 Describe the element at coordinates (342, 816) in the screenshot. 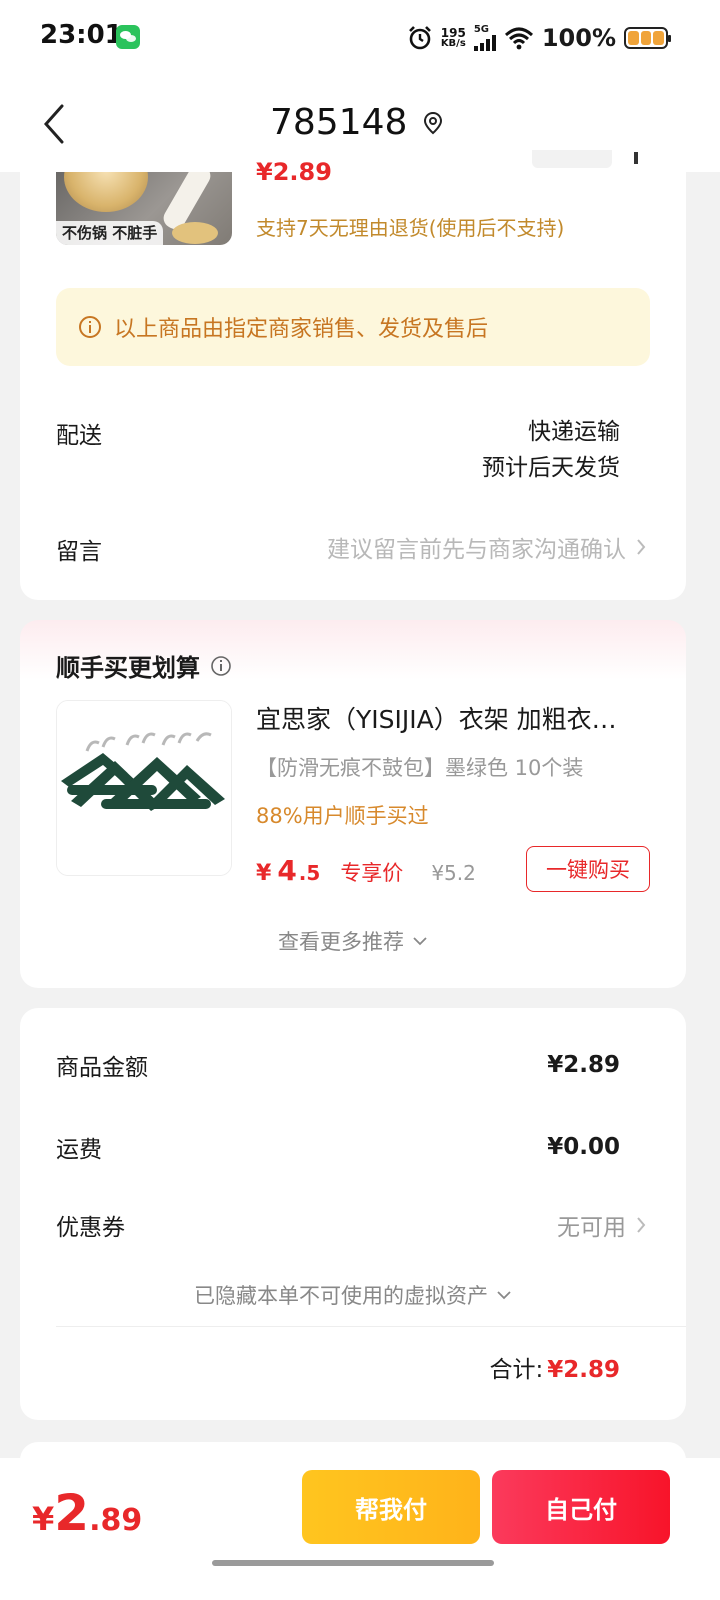

I see `recommend-bought-rate: 88%用户顺手买过` at that location.